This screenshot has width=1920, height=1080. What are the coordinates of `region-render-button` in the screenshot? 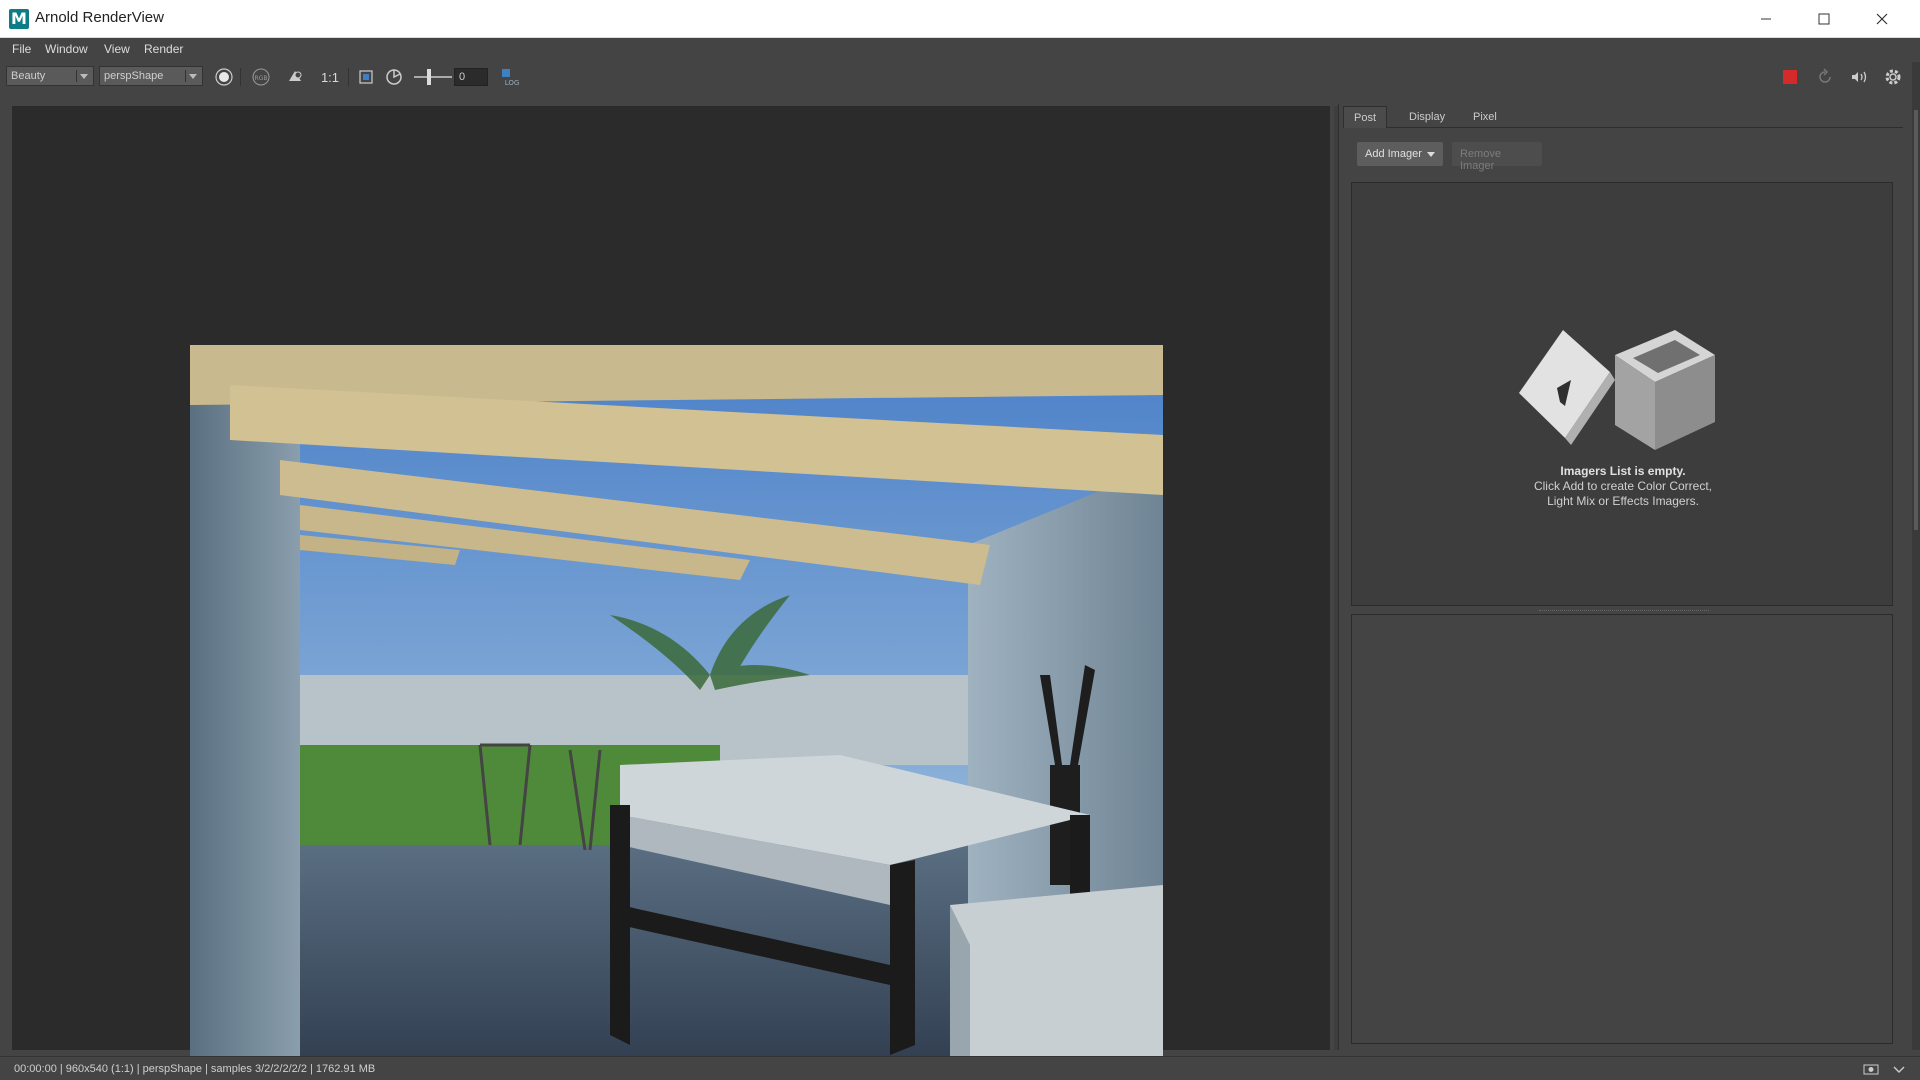 It's located at (366, 77).